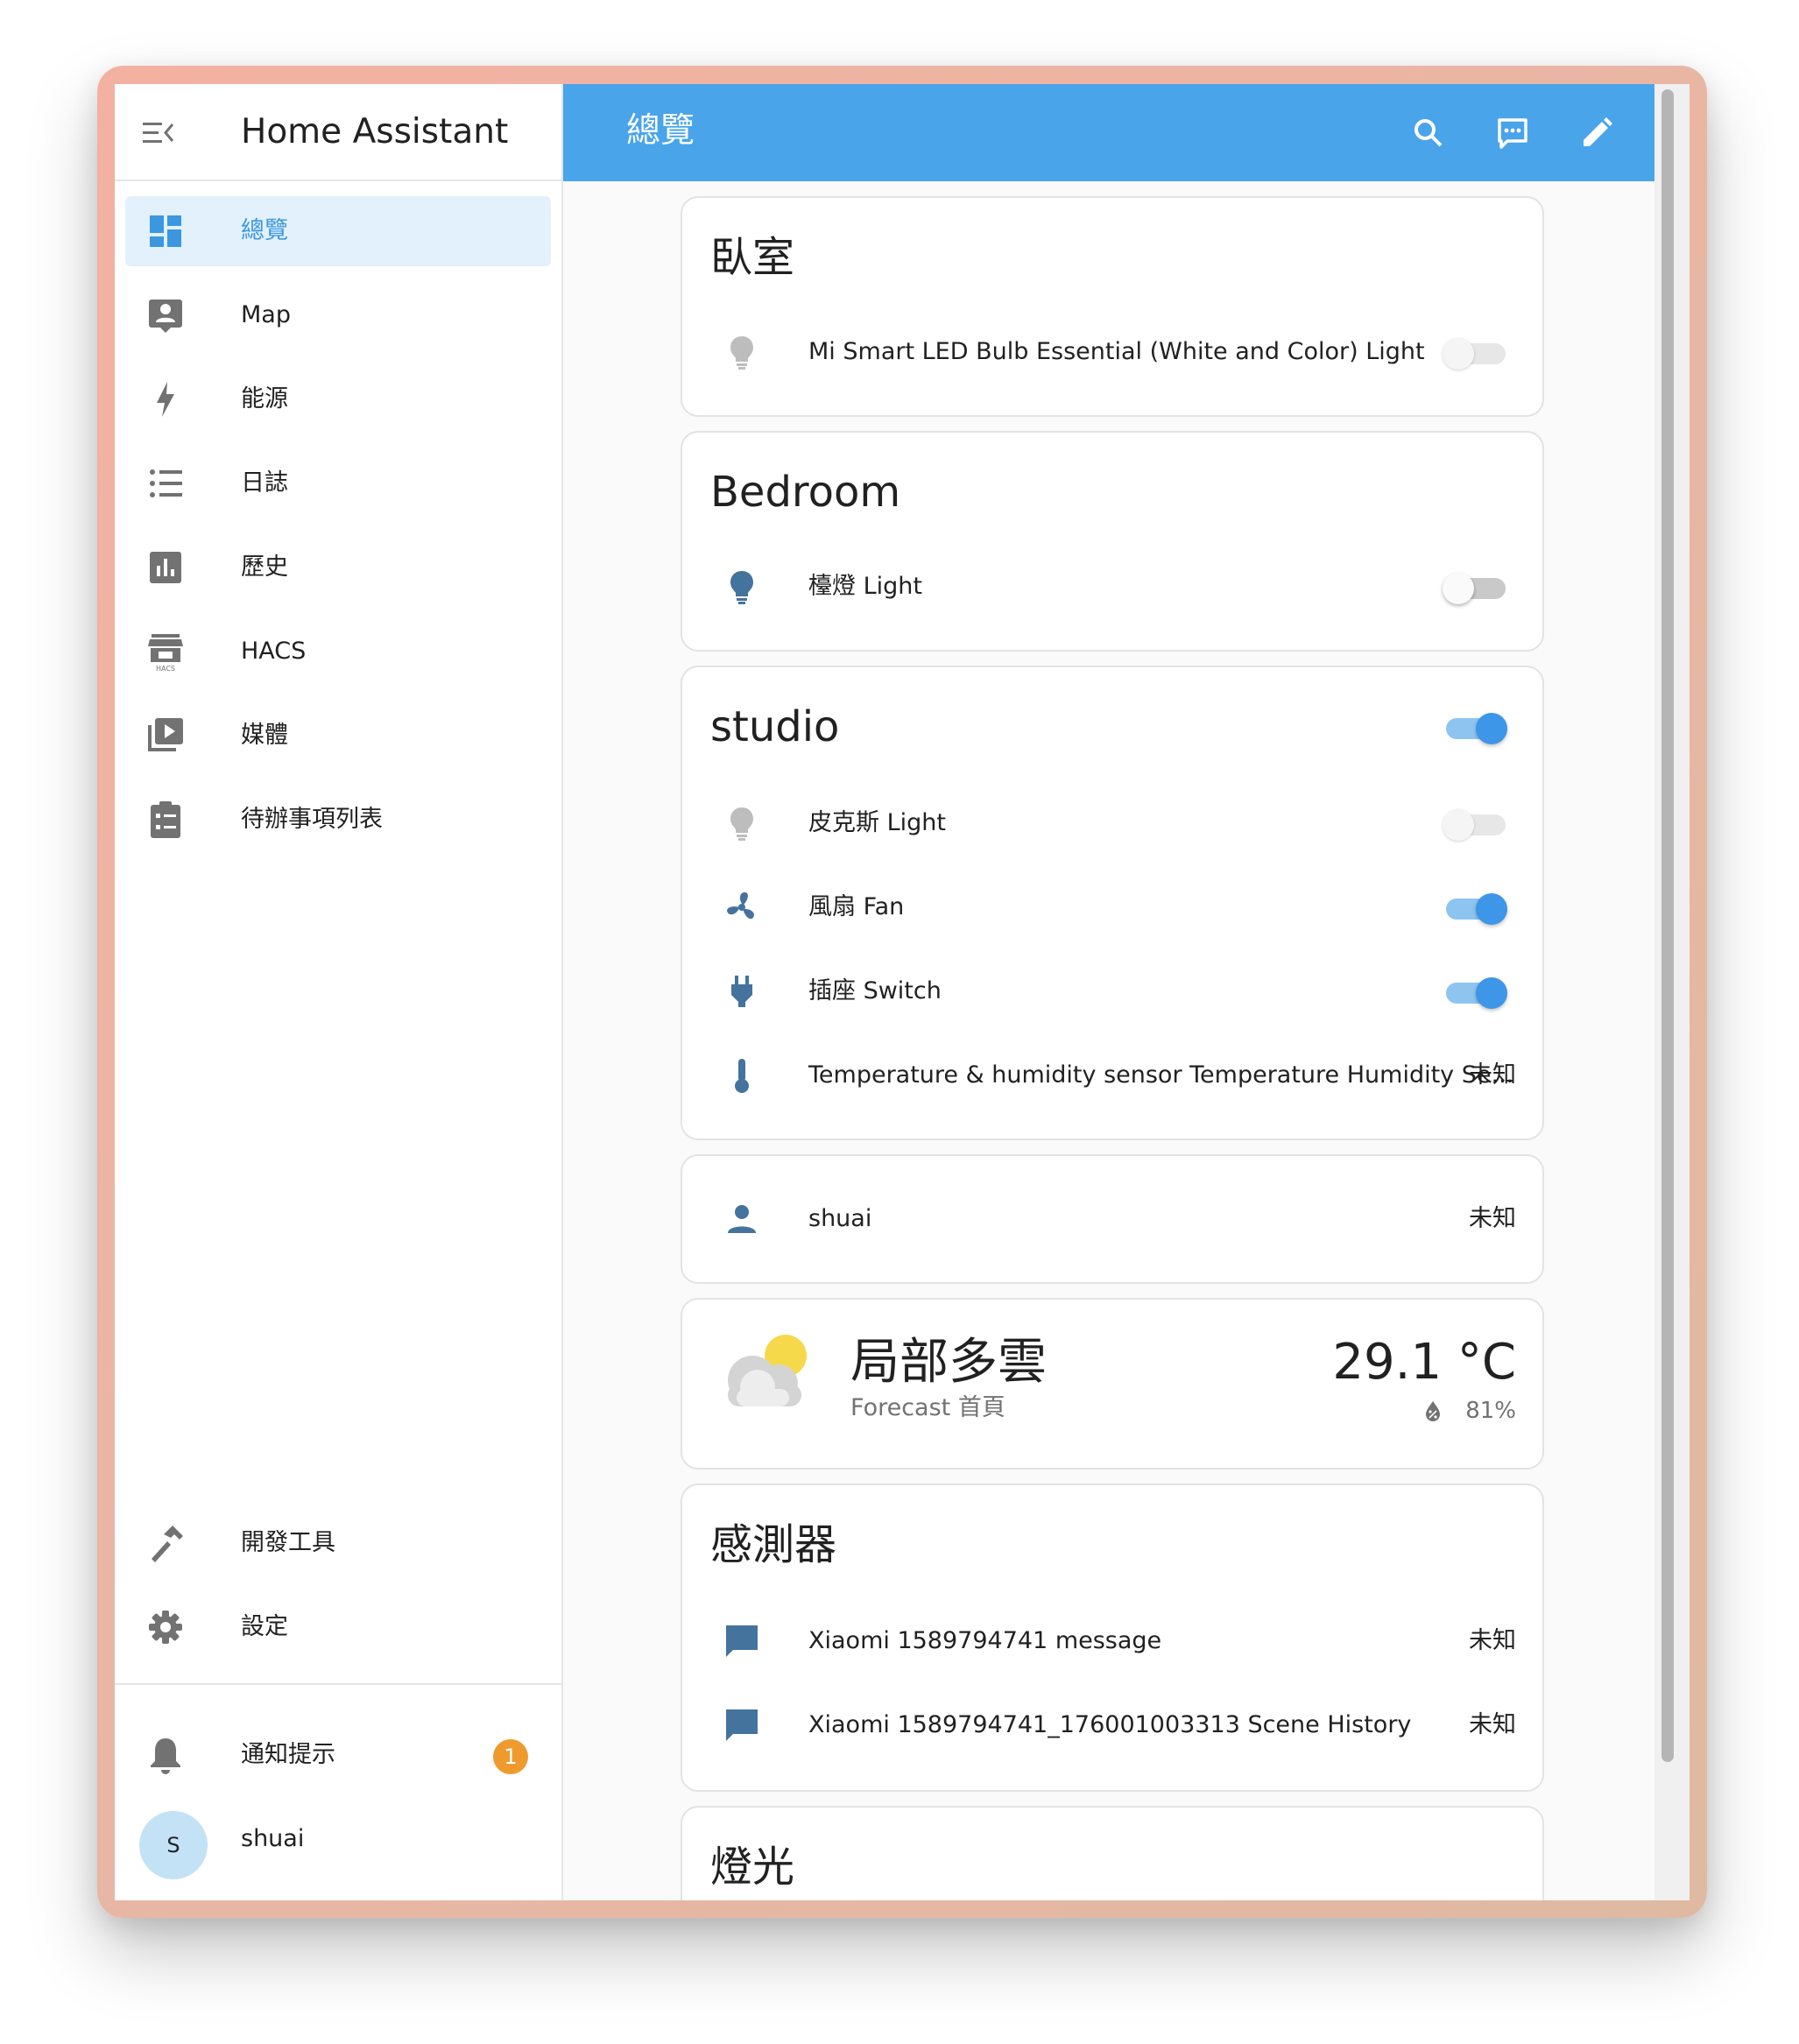 This screenshot has width=1799, height=2044. Describe the element at coordinates (264, 567) in the screenshot. I see `sidebar-item-label: 歷史` at that location.